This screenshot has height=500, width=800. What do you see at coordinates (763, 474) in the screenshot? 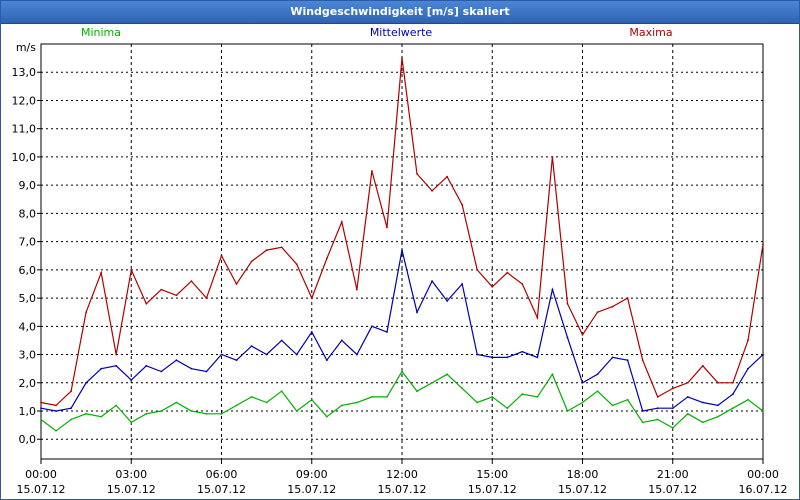
I see `x-tick-time-label: 00:00` at bounding box center [763, 474].